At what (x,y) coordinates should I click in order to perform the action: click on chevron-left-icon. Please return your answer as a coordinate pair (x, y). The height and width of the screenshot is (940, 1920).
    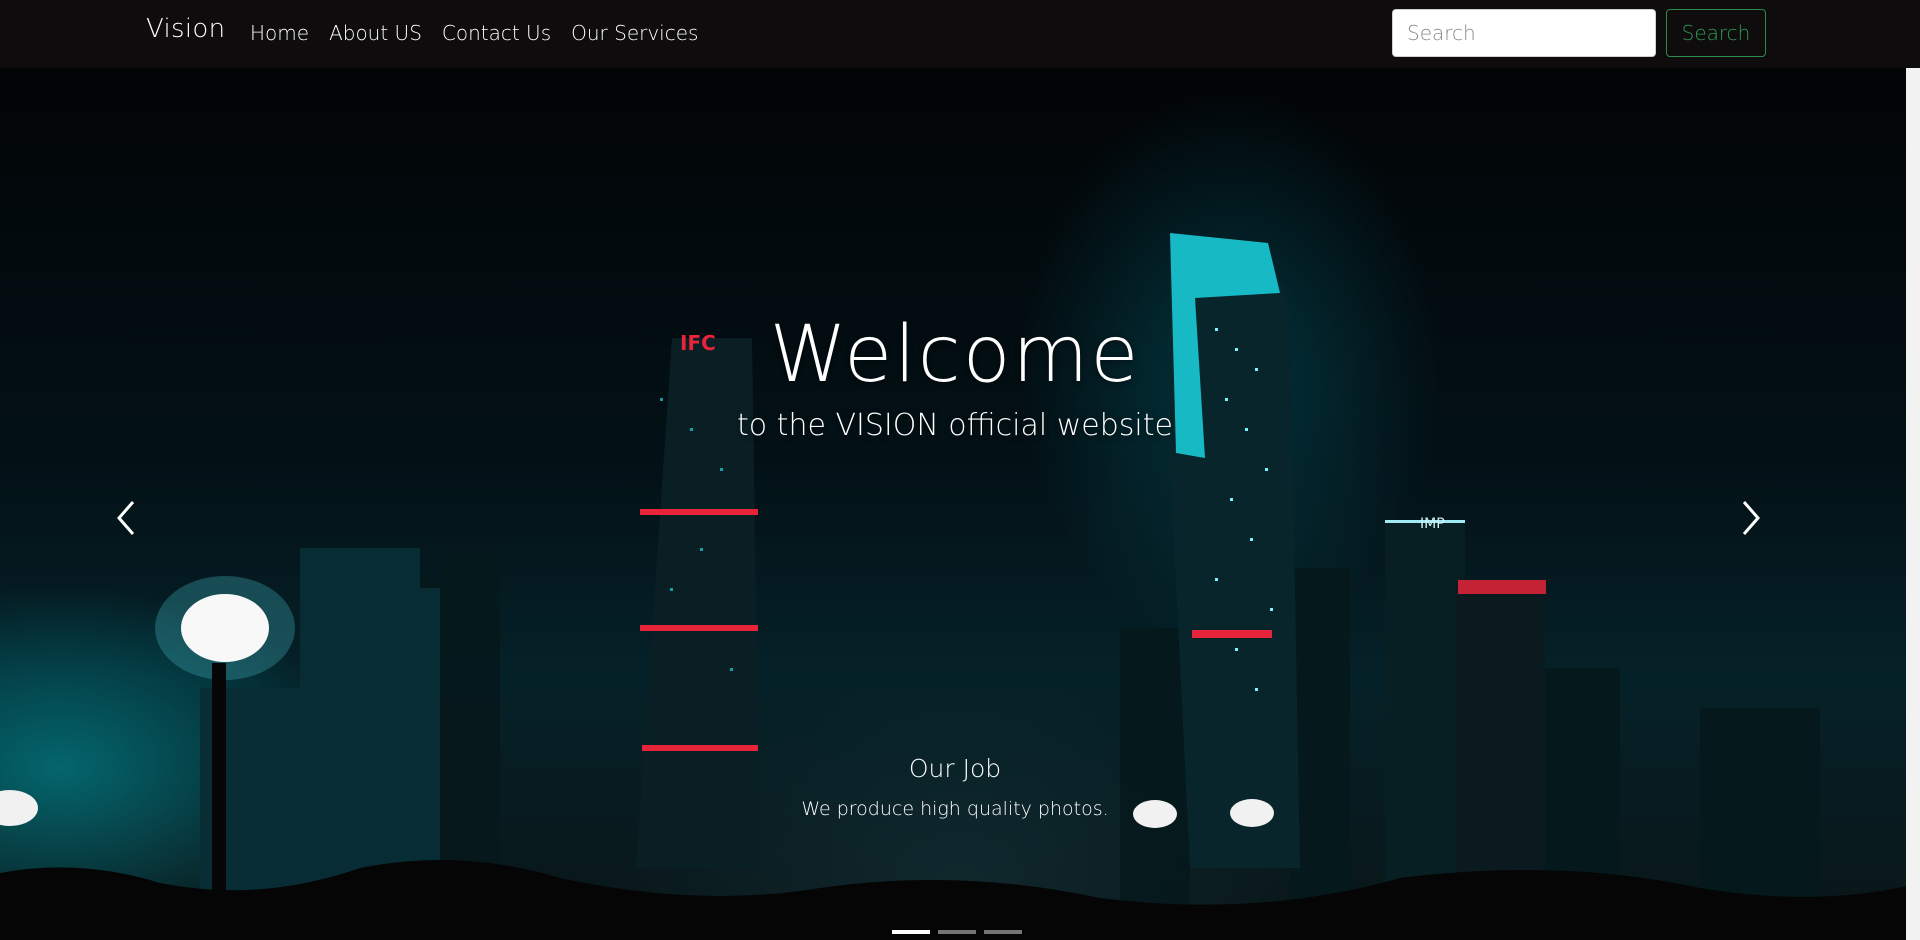
    Looking at the image, I should click on (126, 518).